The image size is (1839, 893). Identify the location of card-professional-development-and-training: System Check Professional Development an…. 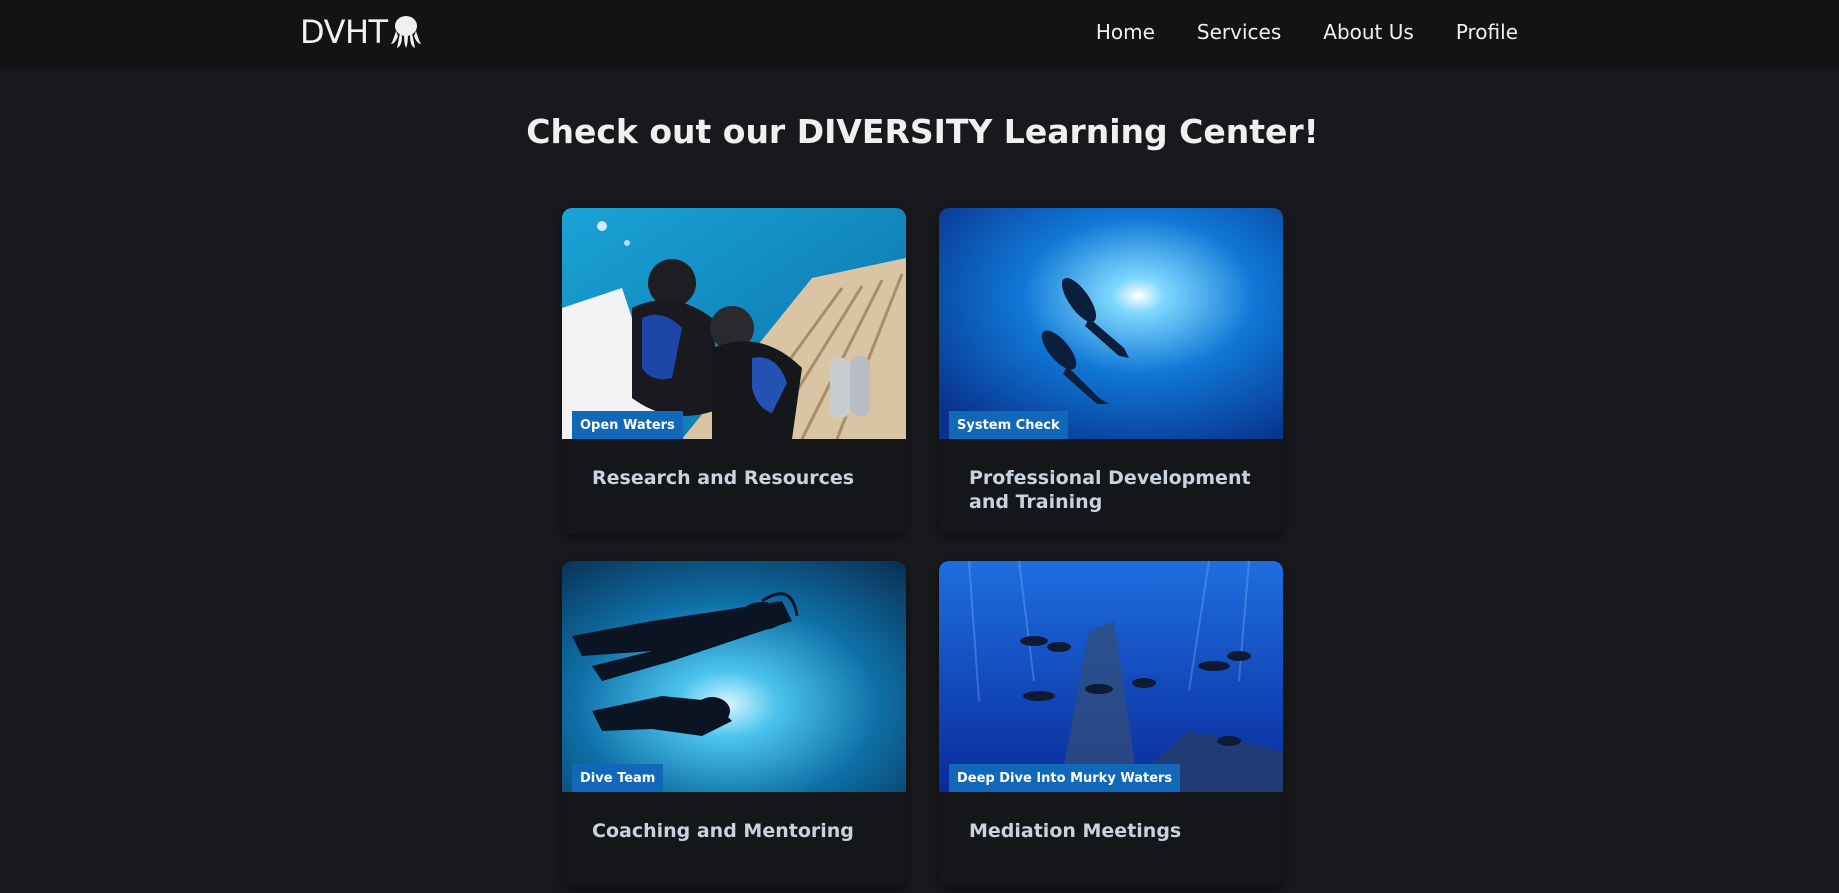
(1111, 371).